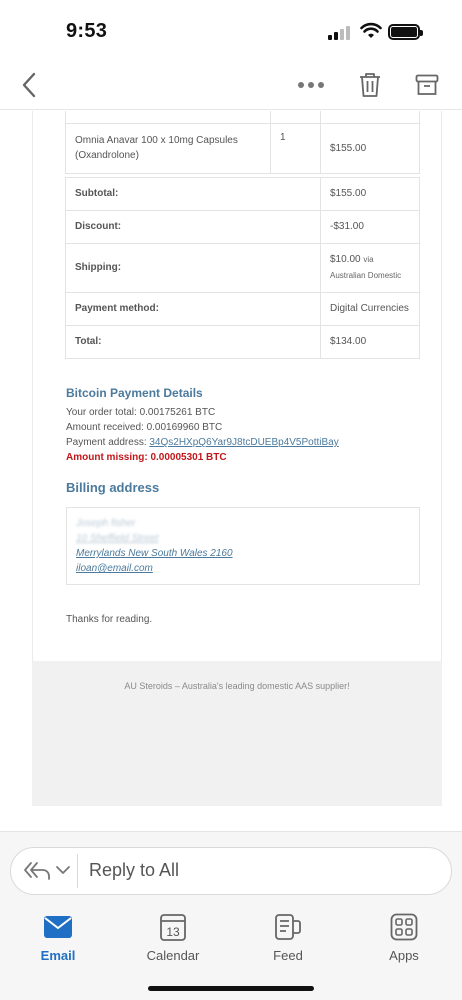  What do you see at coordinates (370, 193) in the screenshot?
I see `subtotal-value: $155.00` at bounding box center [370, 193].